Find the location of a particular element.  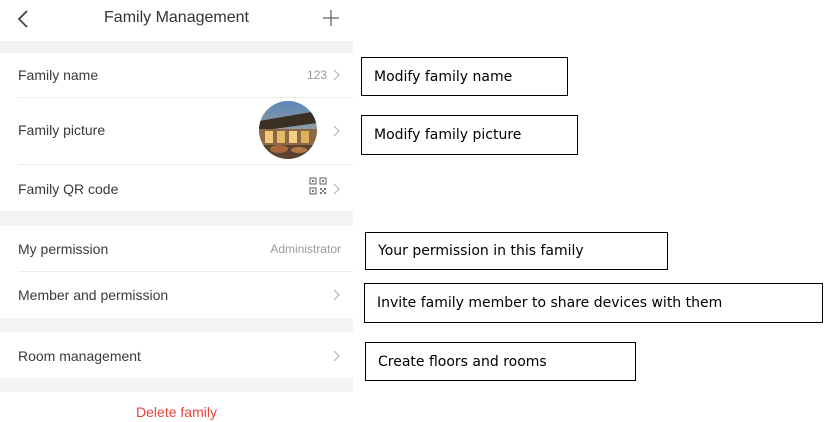

row-family-name: Family name 123 is located at coordinates (176, 75).